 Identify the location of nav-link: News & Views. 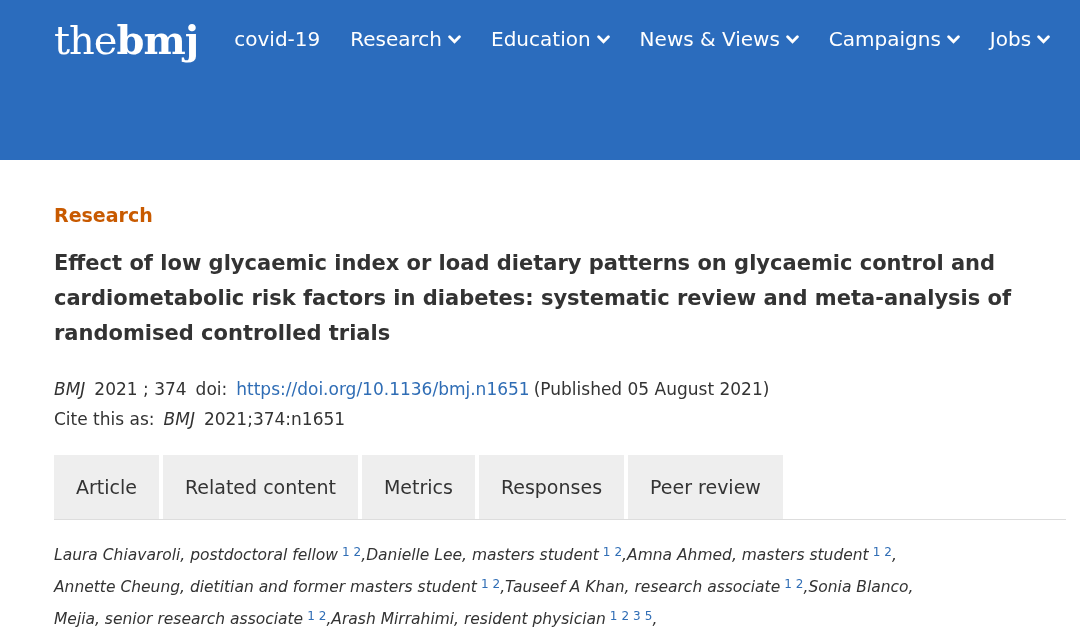
(719, 39).